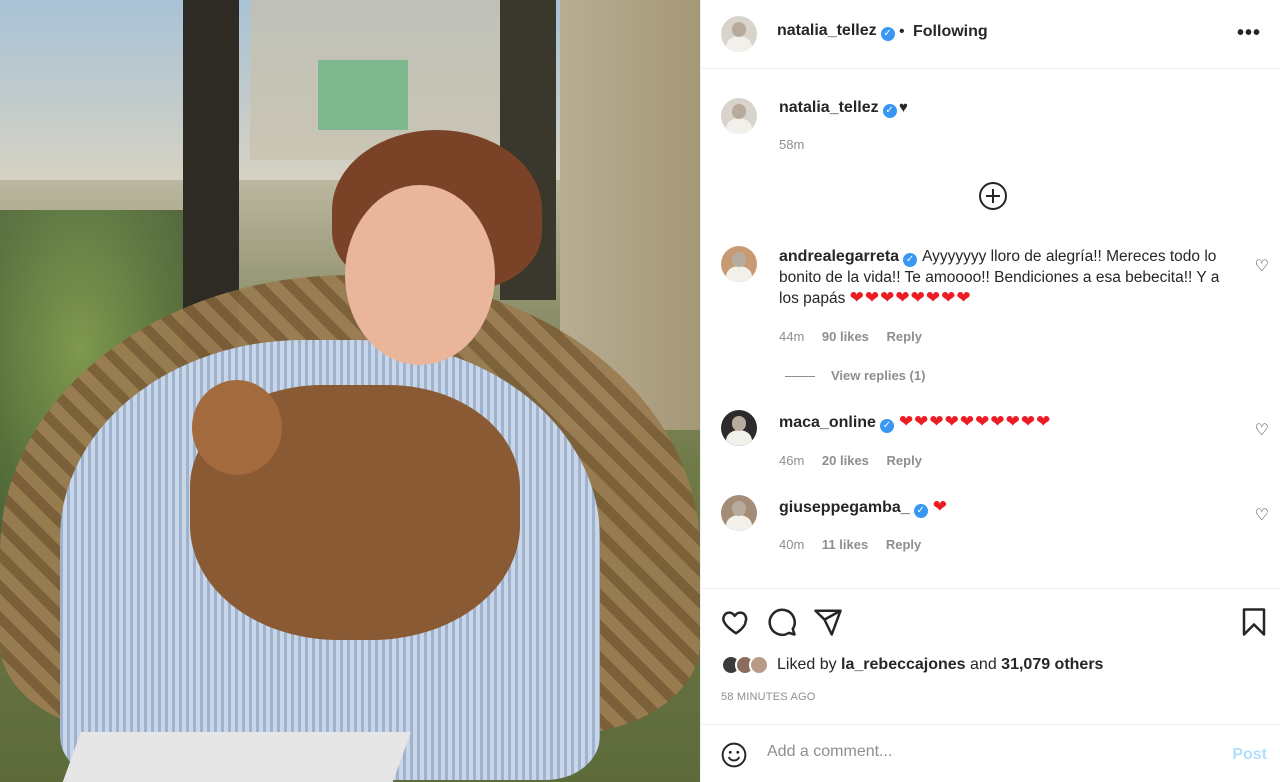 The image size is (1280, 782). What do you see at coordinates (903, 664) in the screenshot?
I see `liked-by-user: la_rebeccajones` at bounding box center [903, 664].